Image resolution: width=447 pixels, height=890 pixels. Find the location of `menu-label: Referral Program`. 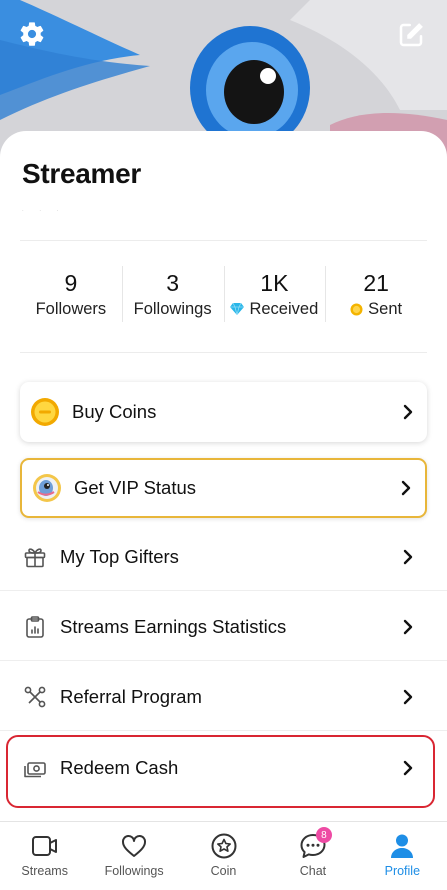

menu-label: Referral Program is located at coordinates (131, 696).